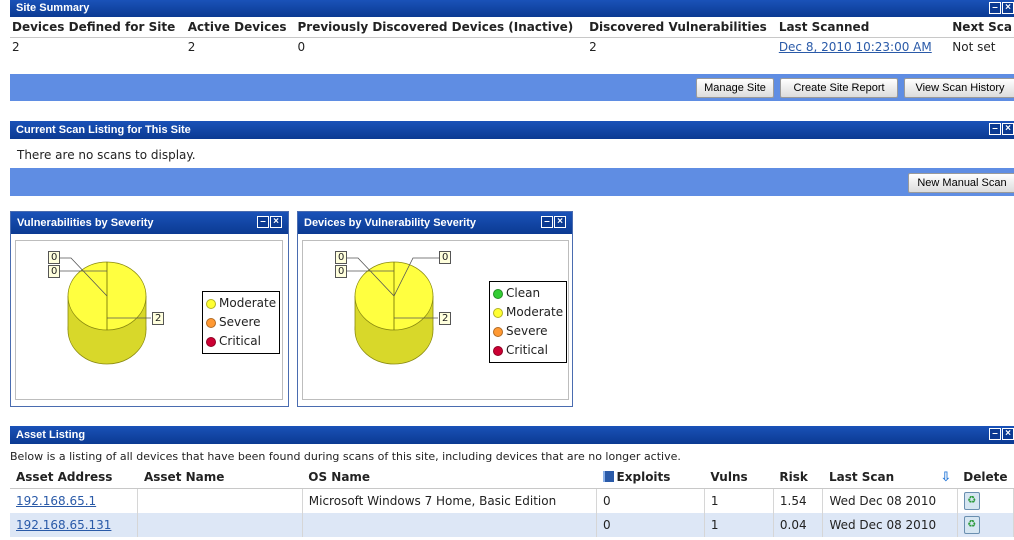  I want to click on os-name-cell: Microsoft Windows 7 Home, Basic Edition, so click(450, 500).